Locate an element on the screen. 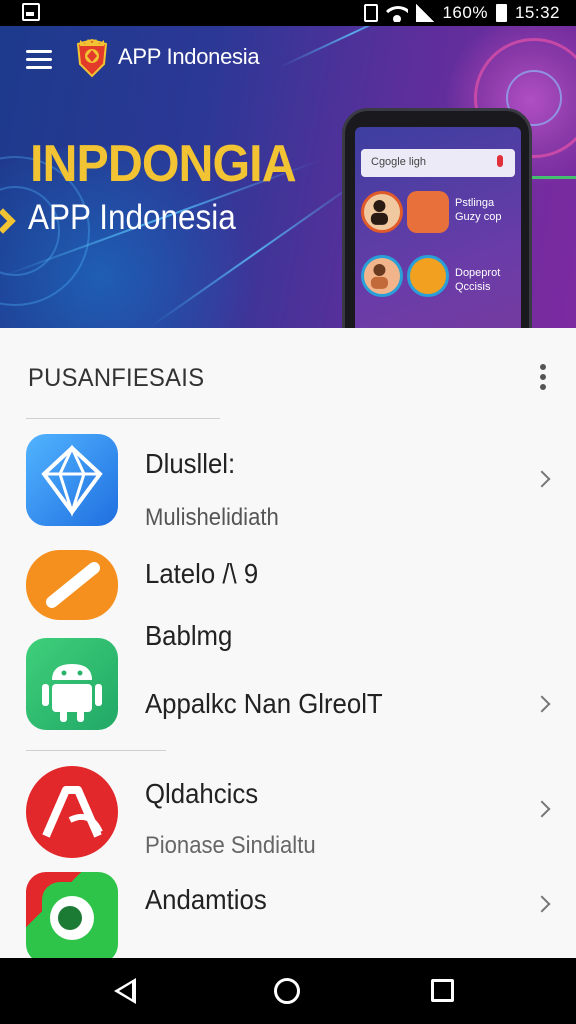 The height and width of the screenshot is (1024, 576). list-item-subtitle: Mulishelidiath is located at coordinates (212, 517).